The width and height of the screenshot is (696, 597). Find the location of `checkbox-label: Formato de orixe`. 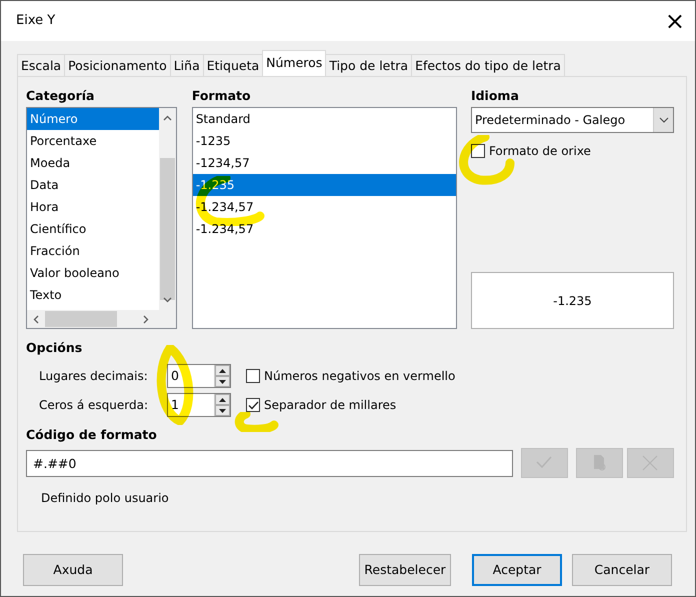

checkbox-label: Formato de orixe is located at coordinates (539, 151).